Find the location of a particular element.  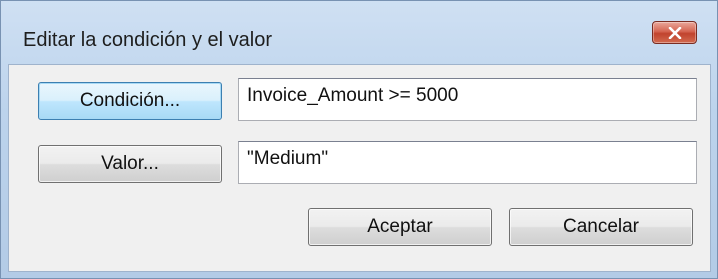

close-icon is located at coordinates (674, 32).